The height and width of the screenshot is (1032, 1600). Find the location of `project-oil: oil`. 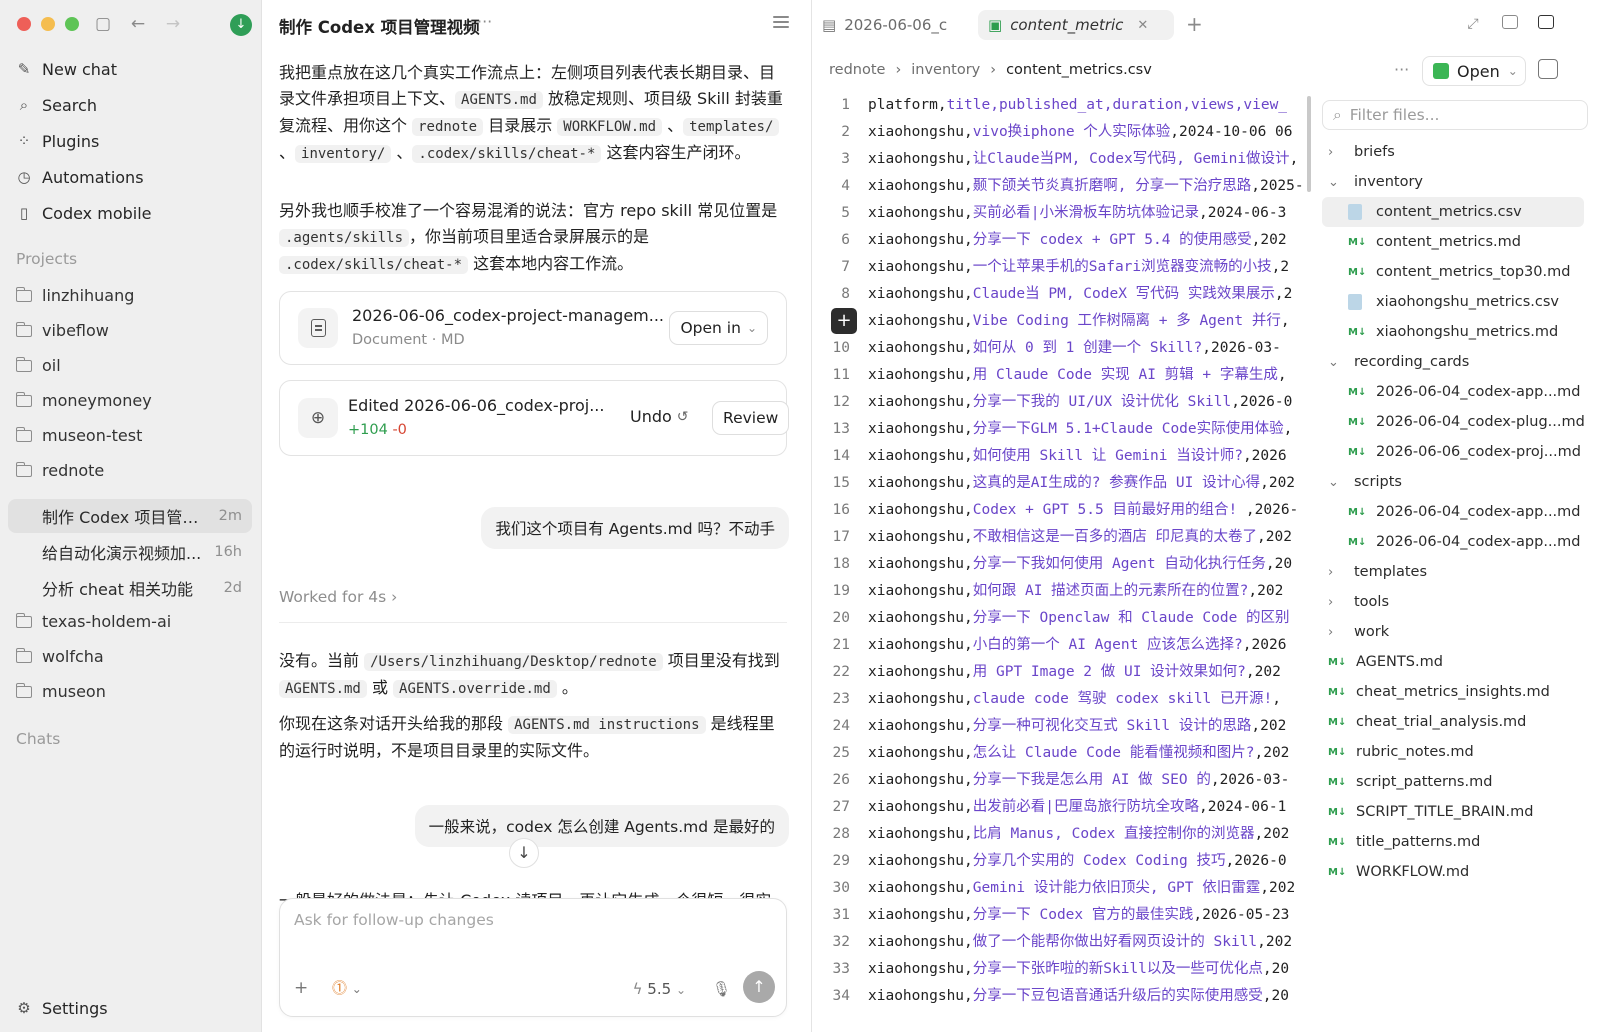

project-oil: oil is located at coordinates (38, 365).